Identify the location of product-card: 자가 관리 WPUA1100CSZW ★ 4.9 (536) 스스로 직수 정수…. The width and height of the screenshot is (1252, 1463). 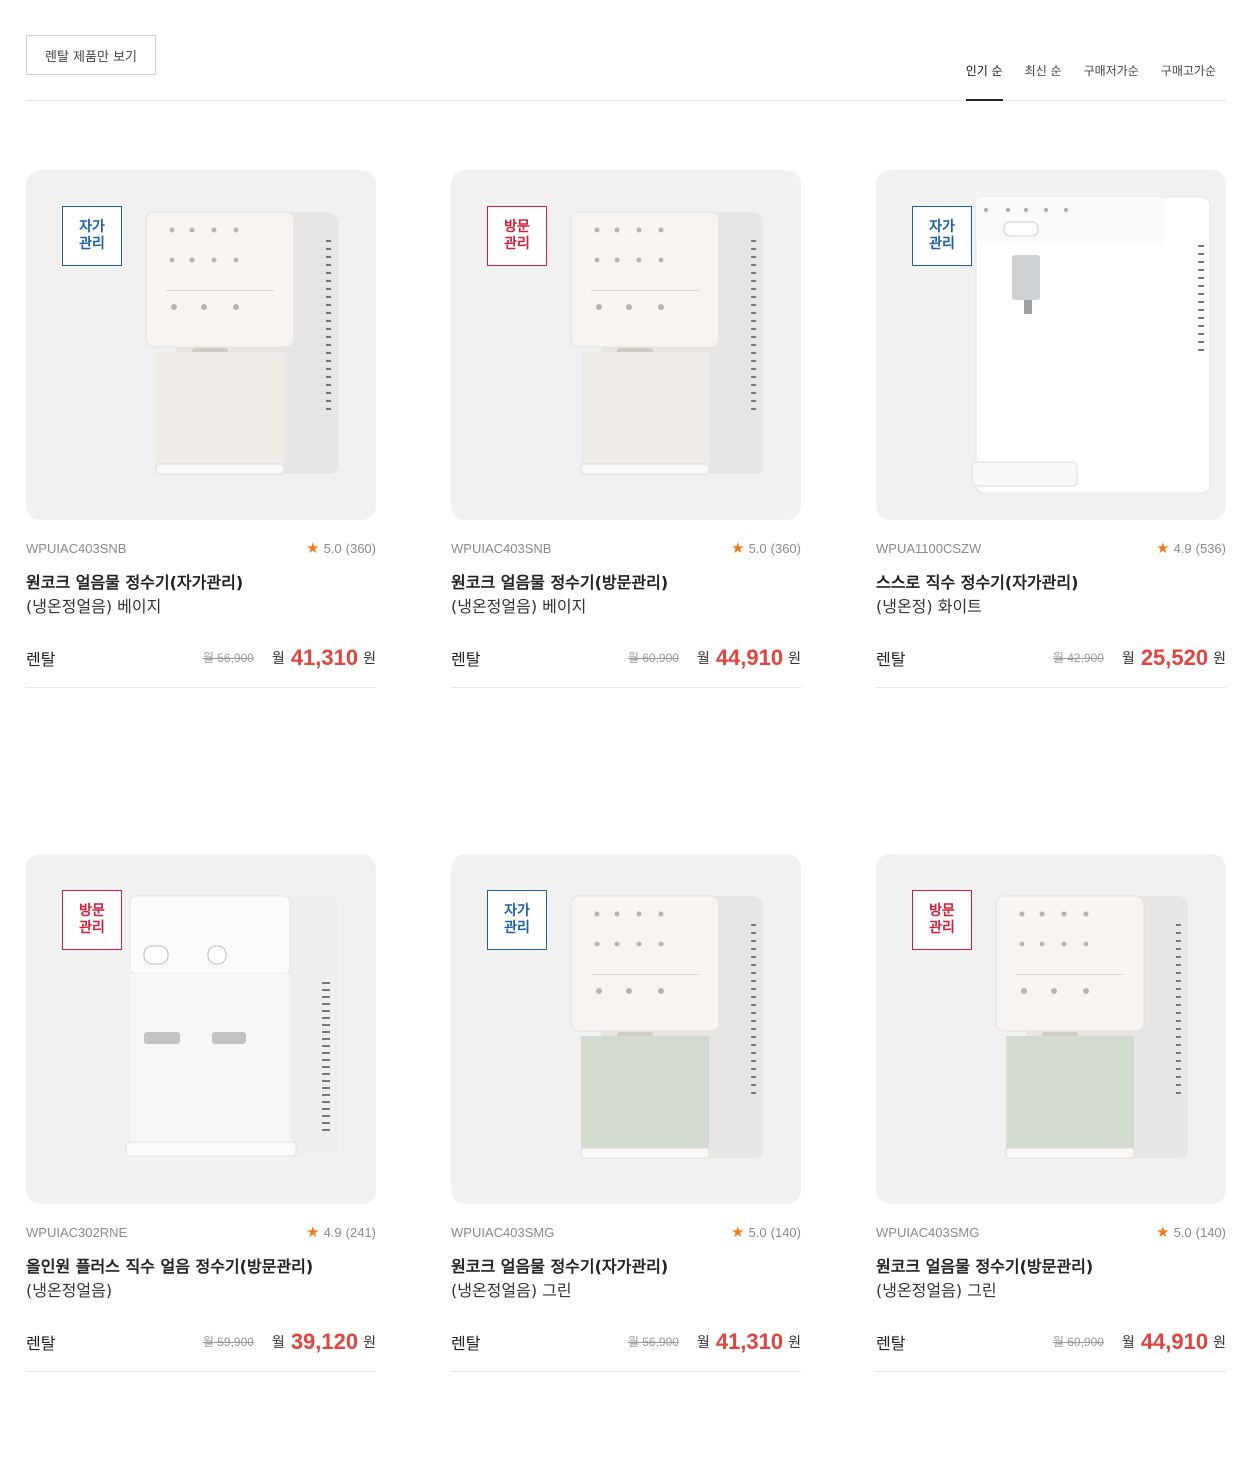
(1051, 429).